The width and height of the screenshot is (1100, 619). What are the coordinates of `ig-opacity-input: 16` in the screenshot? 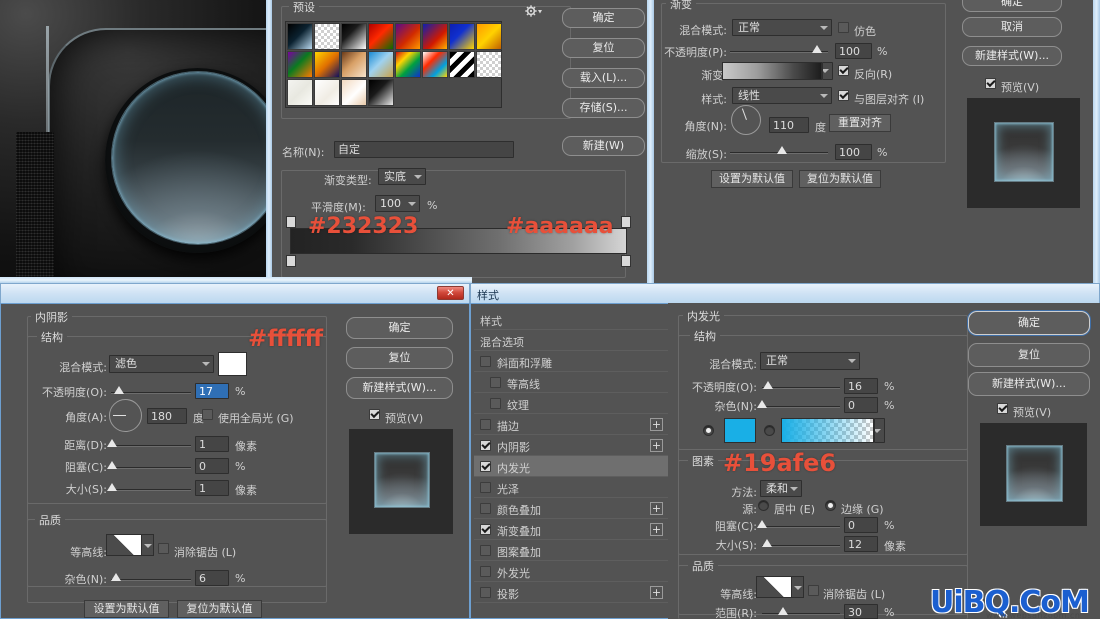 It's located at (861, 386).